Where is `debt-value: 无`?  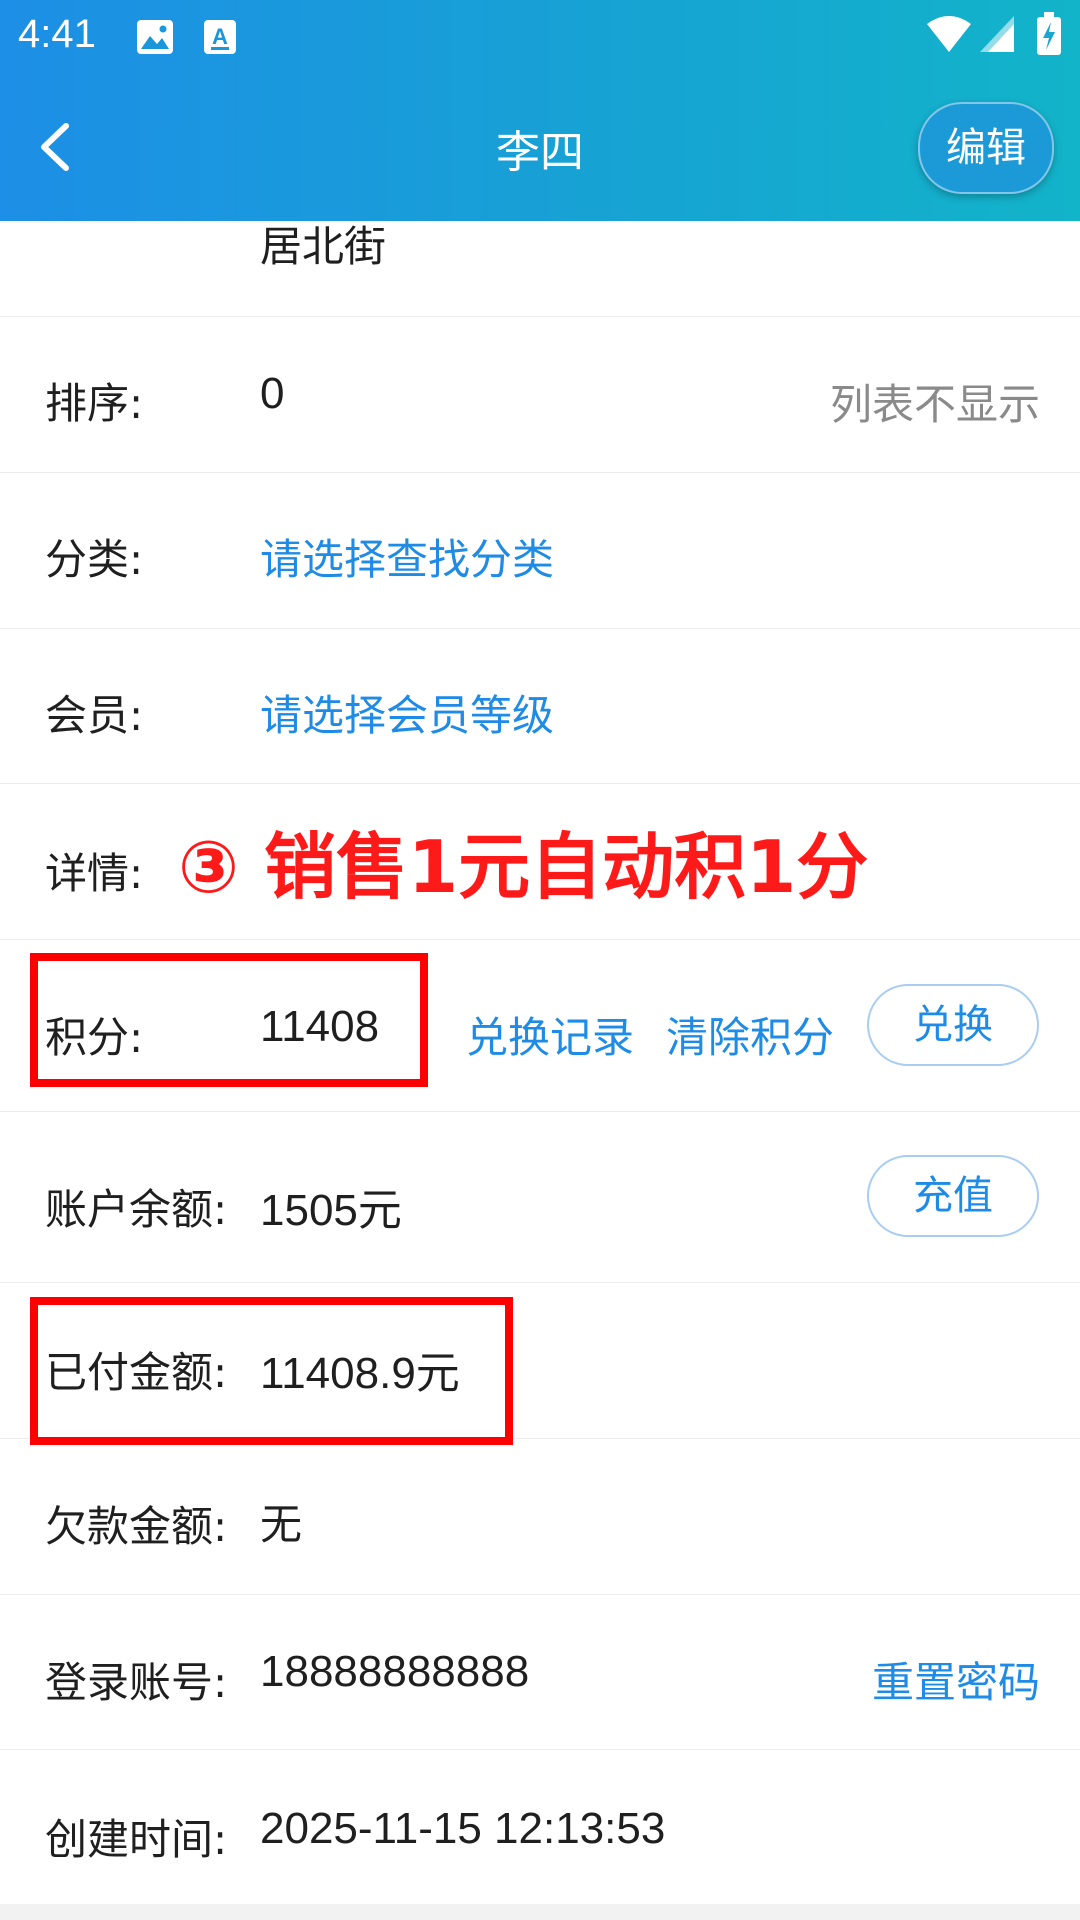
debt-value: 无 is located at coordinates (281, 1524).